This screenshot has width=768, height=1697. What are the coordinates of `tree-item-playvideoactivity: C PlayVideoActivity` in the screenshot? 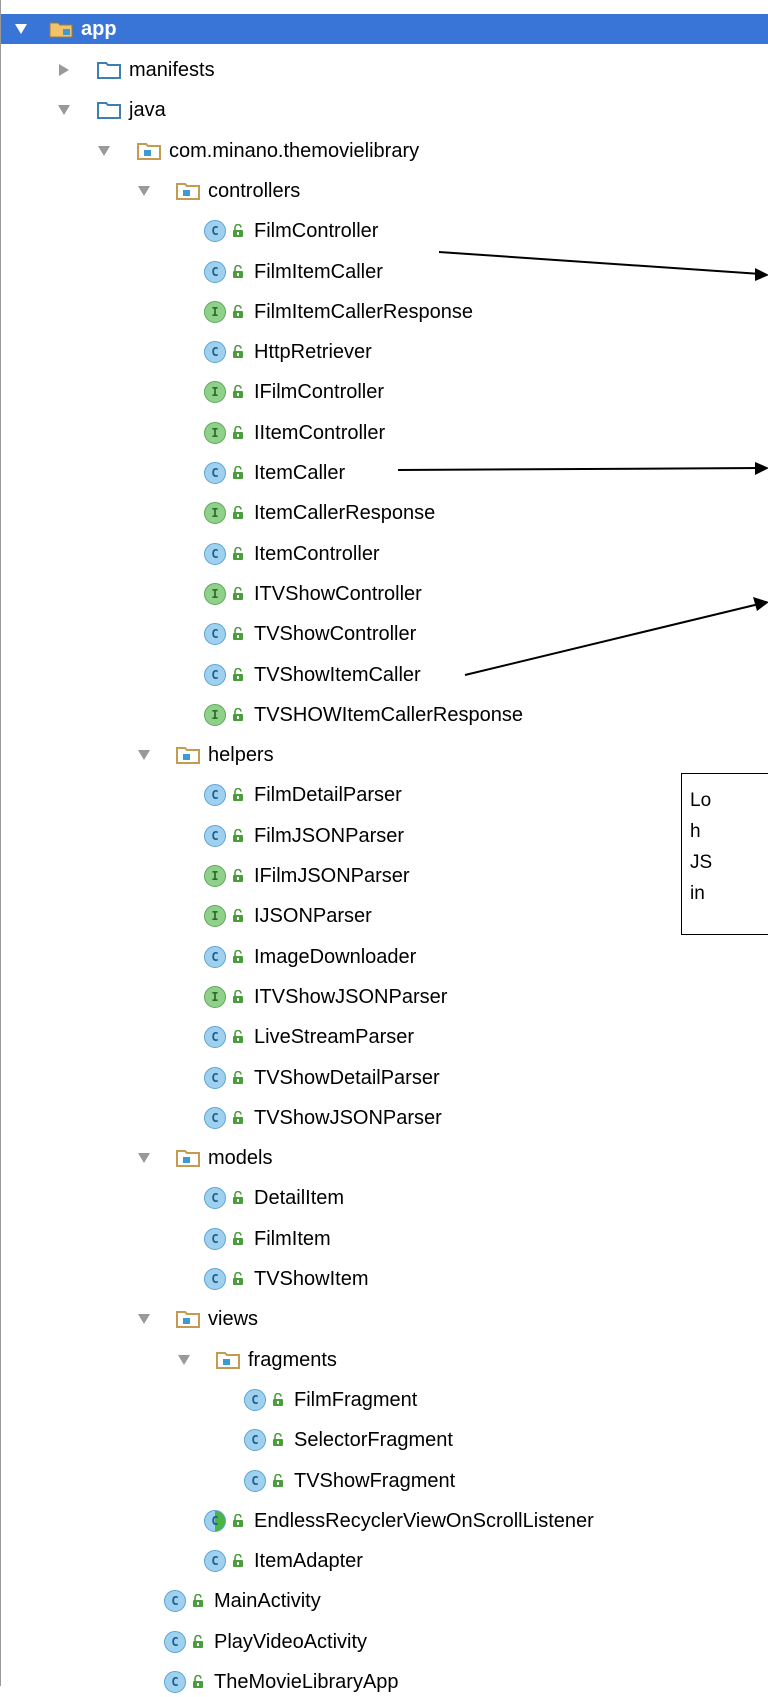 It's located at (384, 1642).